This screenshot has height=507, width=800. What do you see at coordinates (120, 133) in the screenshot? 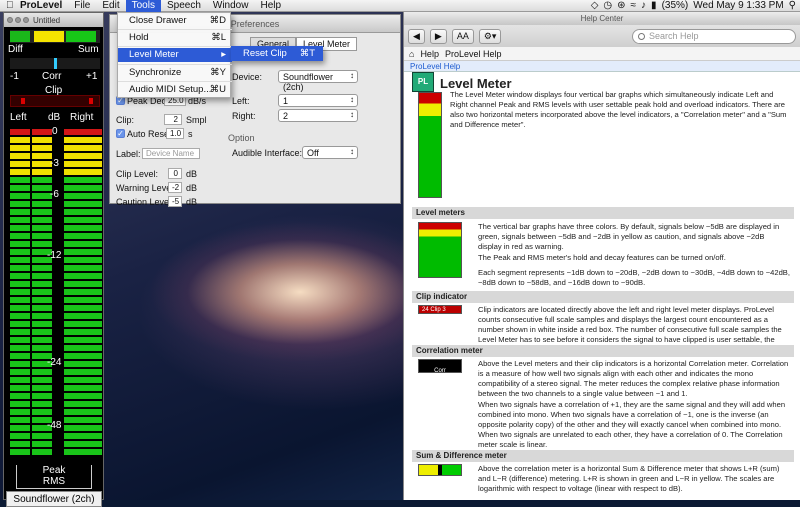
I see `auto-reset-checkbox: ✓` at bounding box center [120, 133].